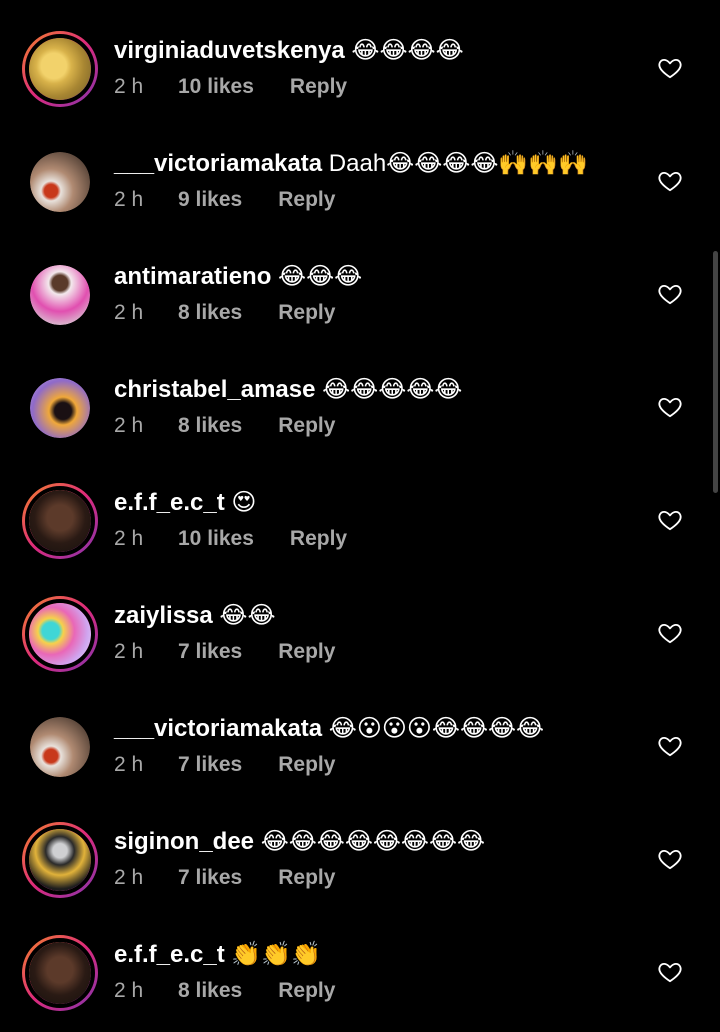 The image size is (720, 1032). Describe the element at coordinates (360, 426) in the screenshot. I see `comment-item: christabel_amase 😂😂😂😂😂 2 h 8 likes Reply` at that location.